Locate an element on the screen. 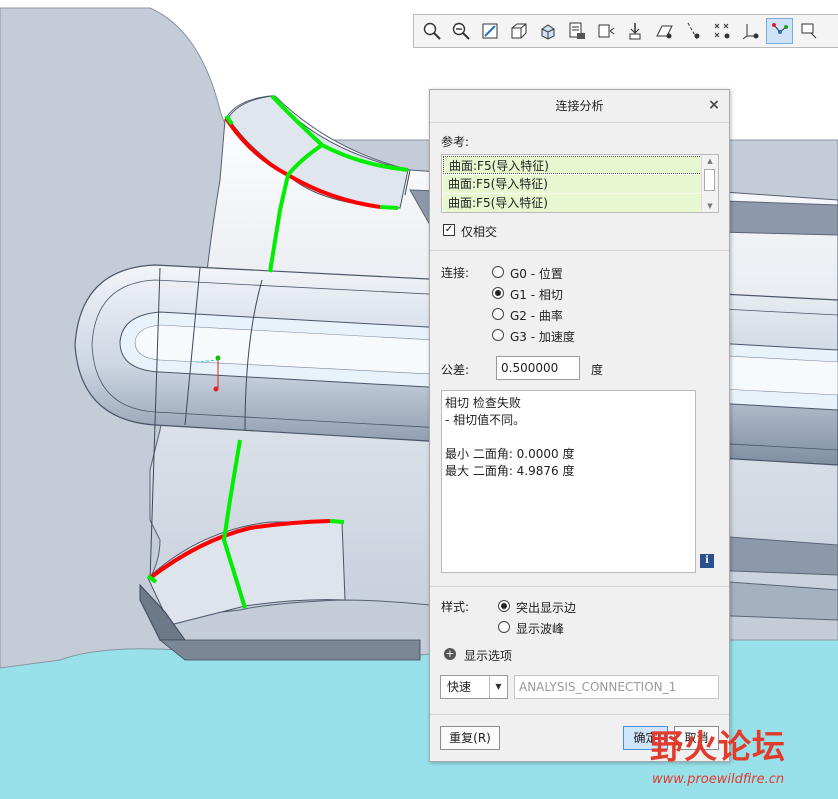  scroll-up-icon: ▲ is located at coordinates (710, 161).